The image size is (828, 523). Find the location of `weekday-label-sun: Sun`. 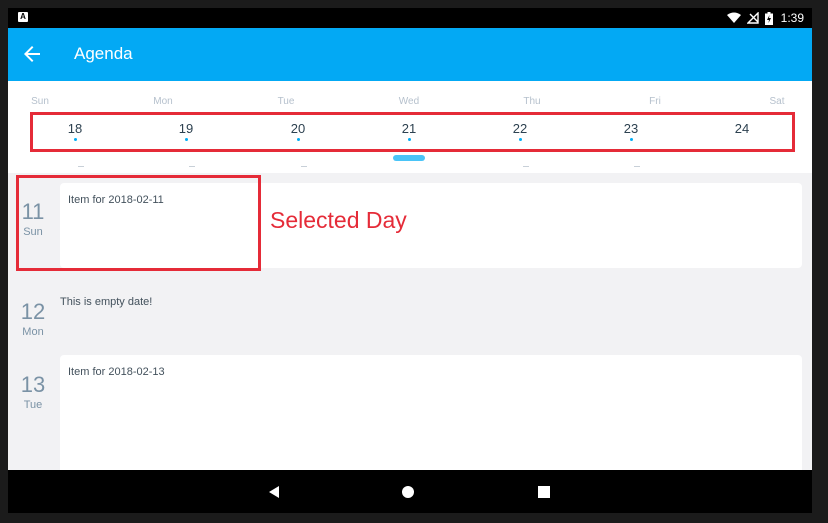

weekday-label-sun: Sun is located at coordinates (40, 101).